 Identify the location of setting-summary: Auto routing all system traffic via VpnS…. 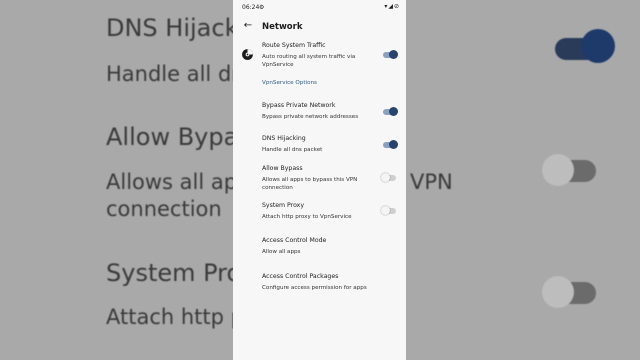
(309, 61).